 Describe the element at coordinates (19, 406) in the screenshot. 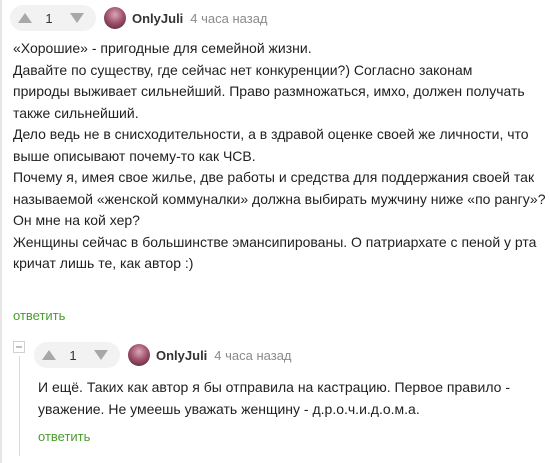

I see `thread-line` at that location.